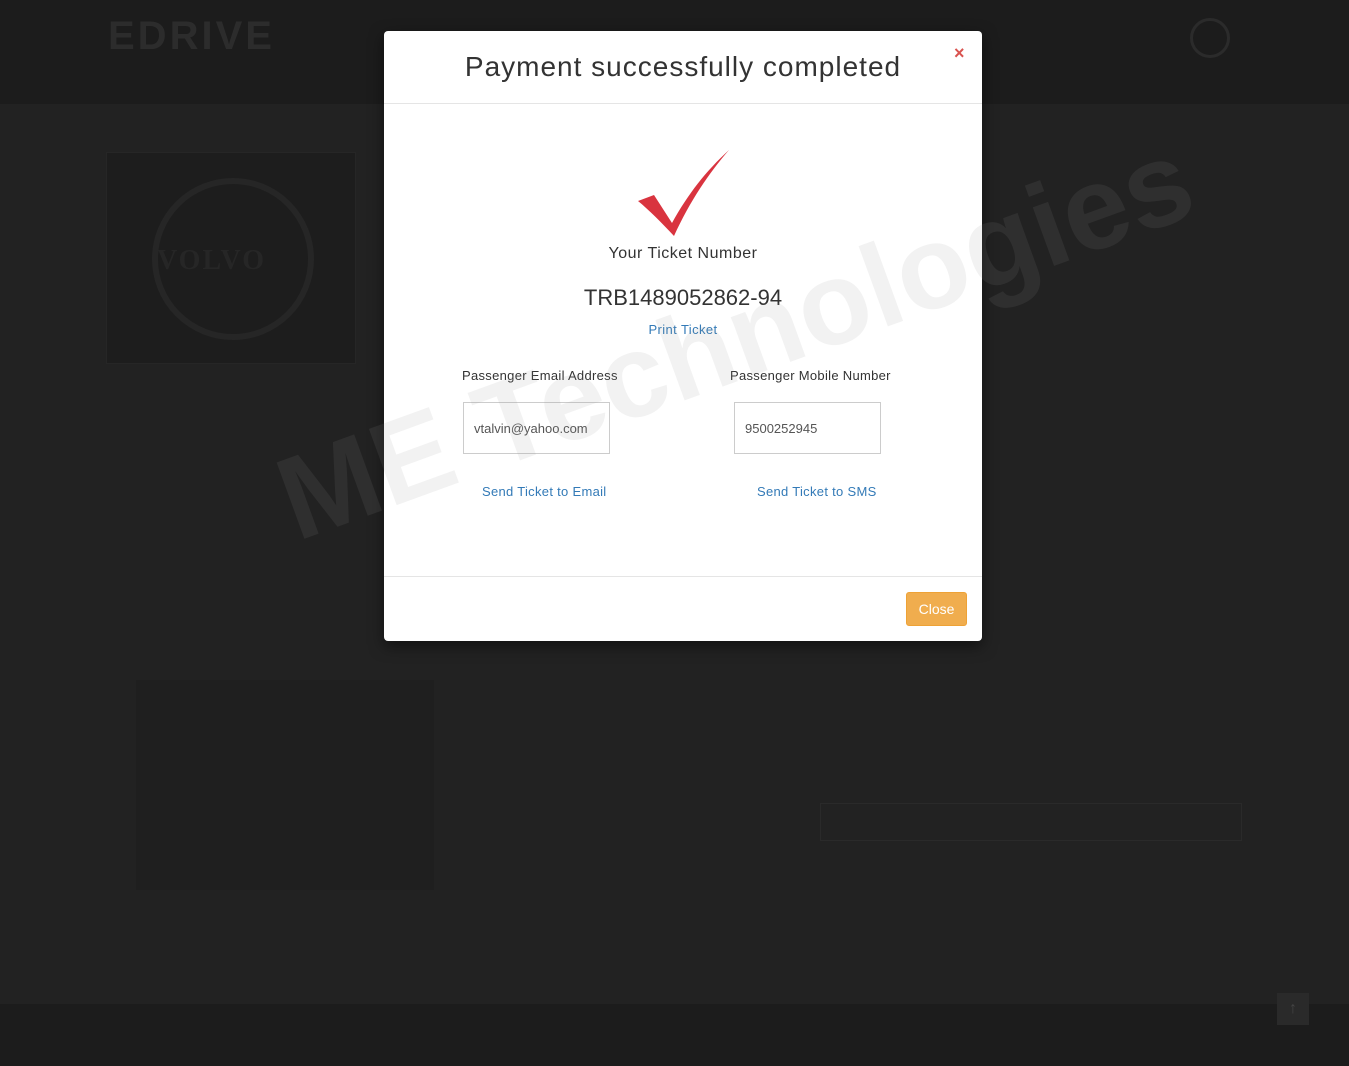 This screenshot has height=1066, width=1349. What do you see at coordinates (817, 491) in the screenshot?
I see `send-sms-link: Send Ticket to SMS` at bounding box center [817, 491].